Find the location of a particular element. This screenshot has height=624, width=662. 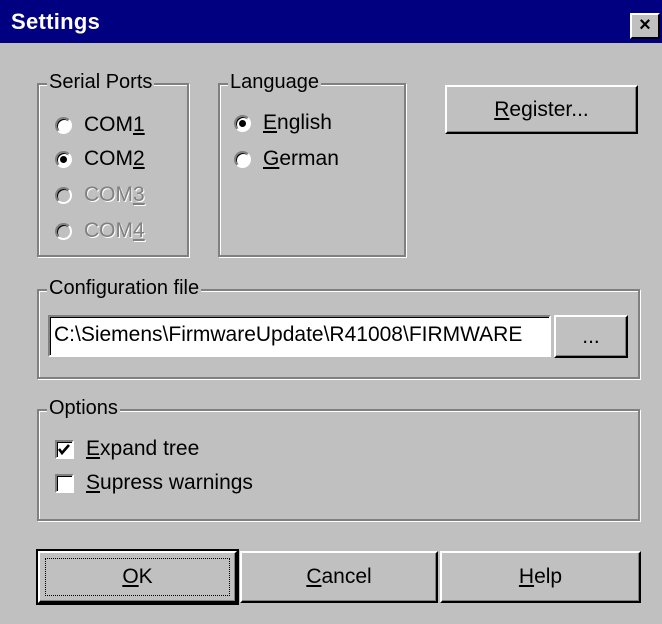

language-group: Language English German is located at coordinates (312, 164).